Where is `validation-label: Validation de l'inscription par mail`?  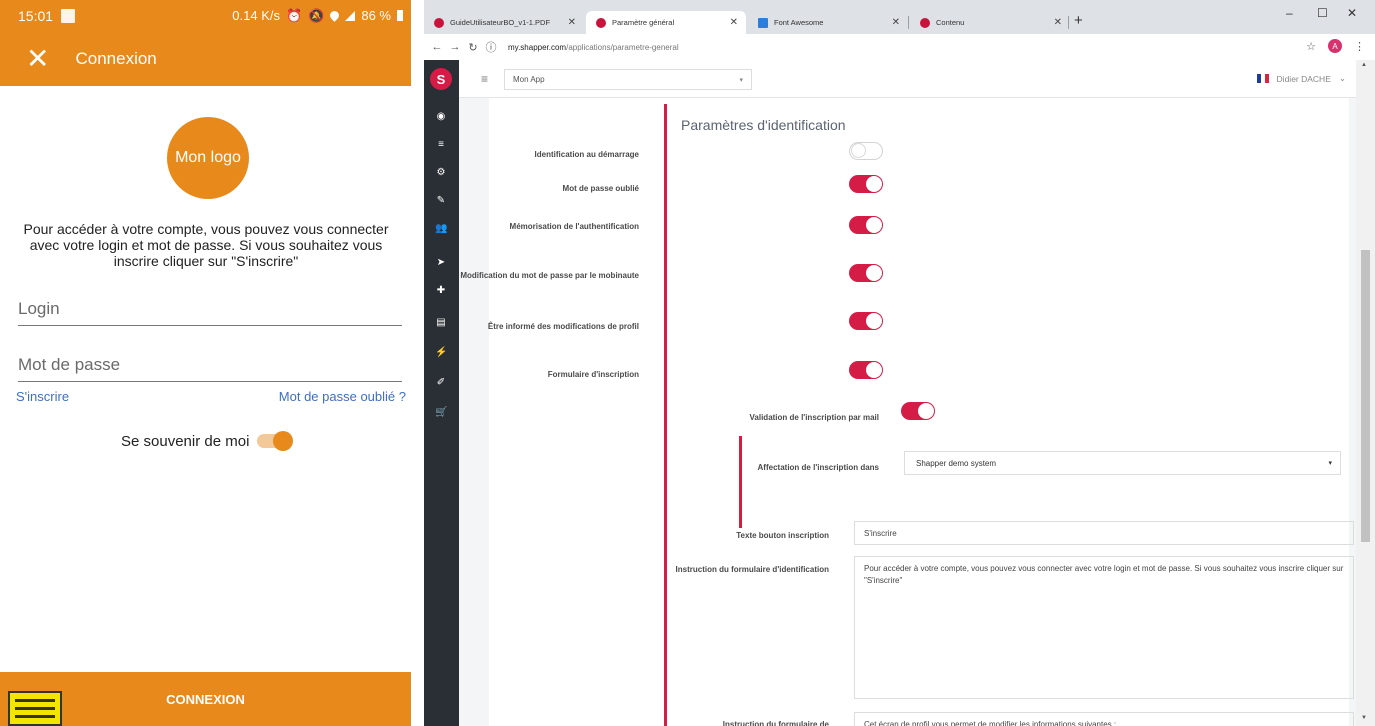 validation-label: Validation de l'inscription par mail is located at coordinates (814, 417).